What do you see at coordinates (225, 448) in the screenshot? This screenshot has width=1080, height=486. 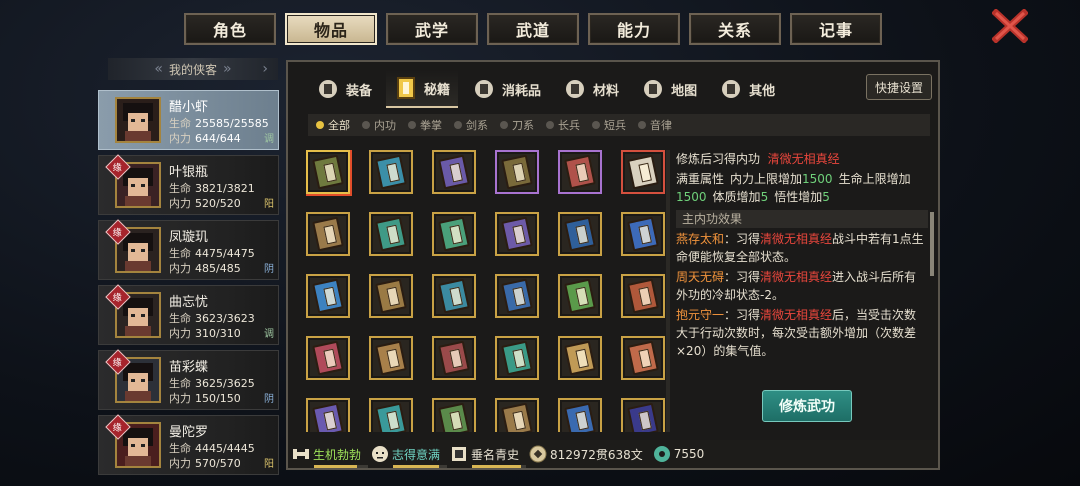 I see `hp-value: 4445/4445` at bounding box center [225, 448].